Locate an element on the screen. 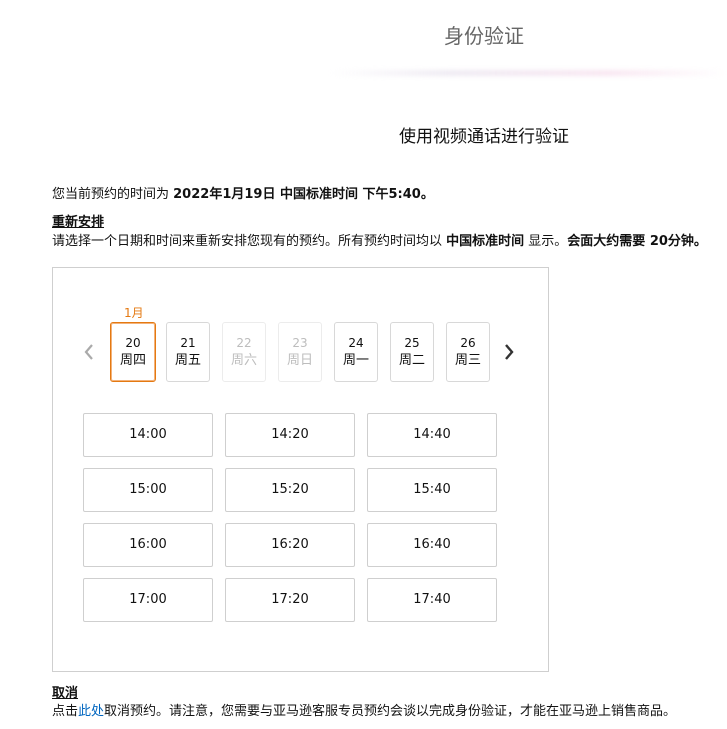  reschedule-timezone: 中国标准时间 is located at coordinates (485, 241).